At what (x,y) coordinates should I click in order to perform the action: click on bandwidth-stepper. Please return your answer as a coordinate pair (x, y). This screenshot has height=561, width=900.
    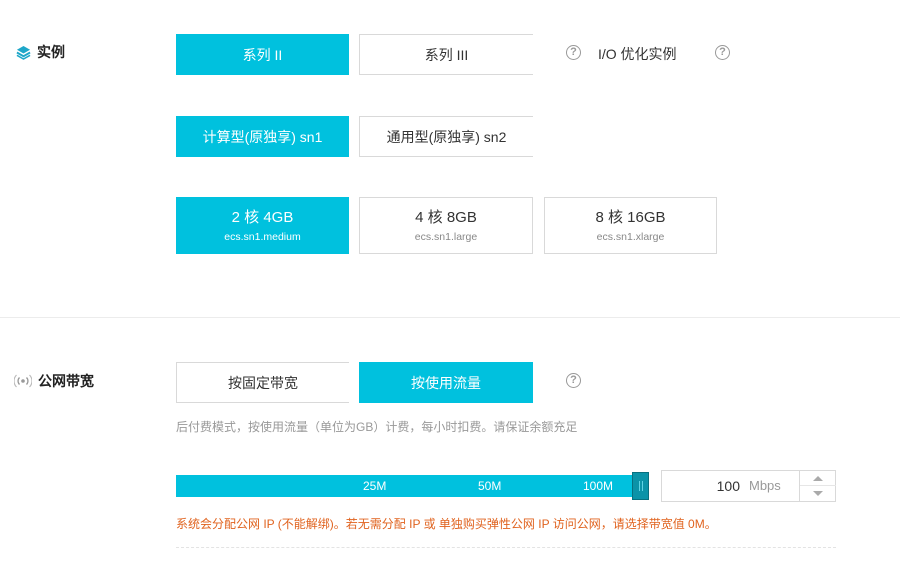
    Looking at the image, I should click on (817, 486).